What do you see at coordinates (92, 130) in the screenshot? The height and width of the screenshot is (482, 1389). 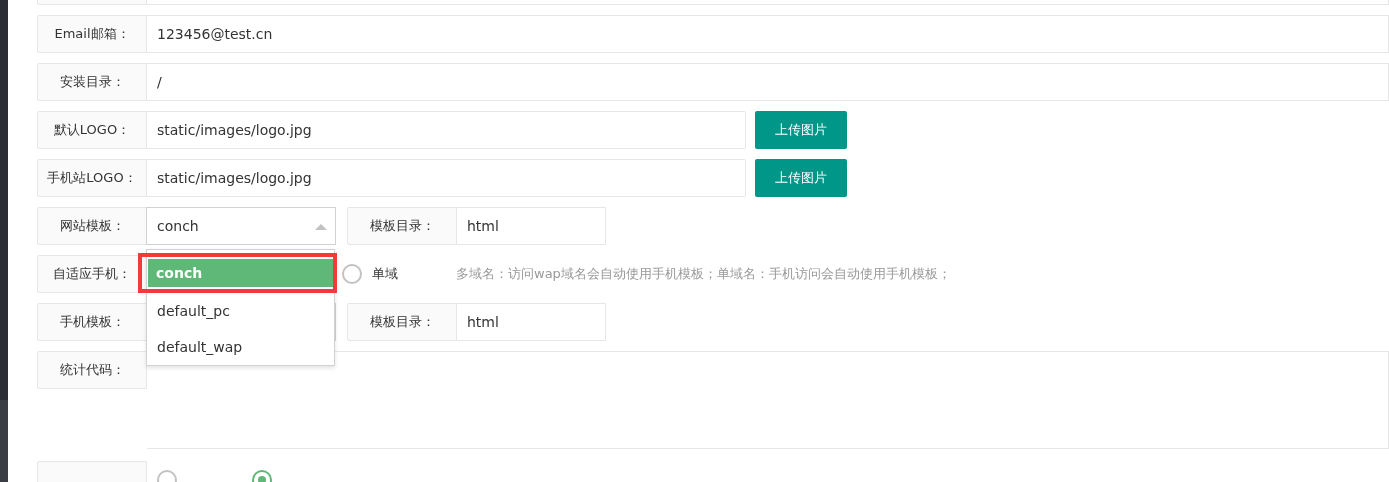 I see `field-label: 默认LOGO：` at bounding box center [92, 130].